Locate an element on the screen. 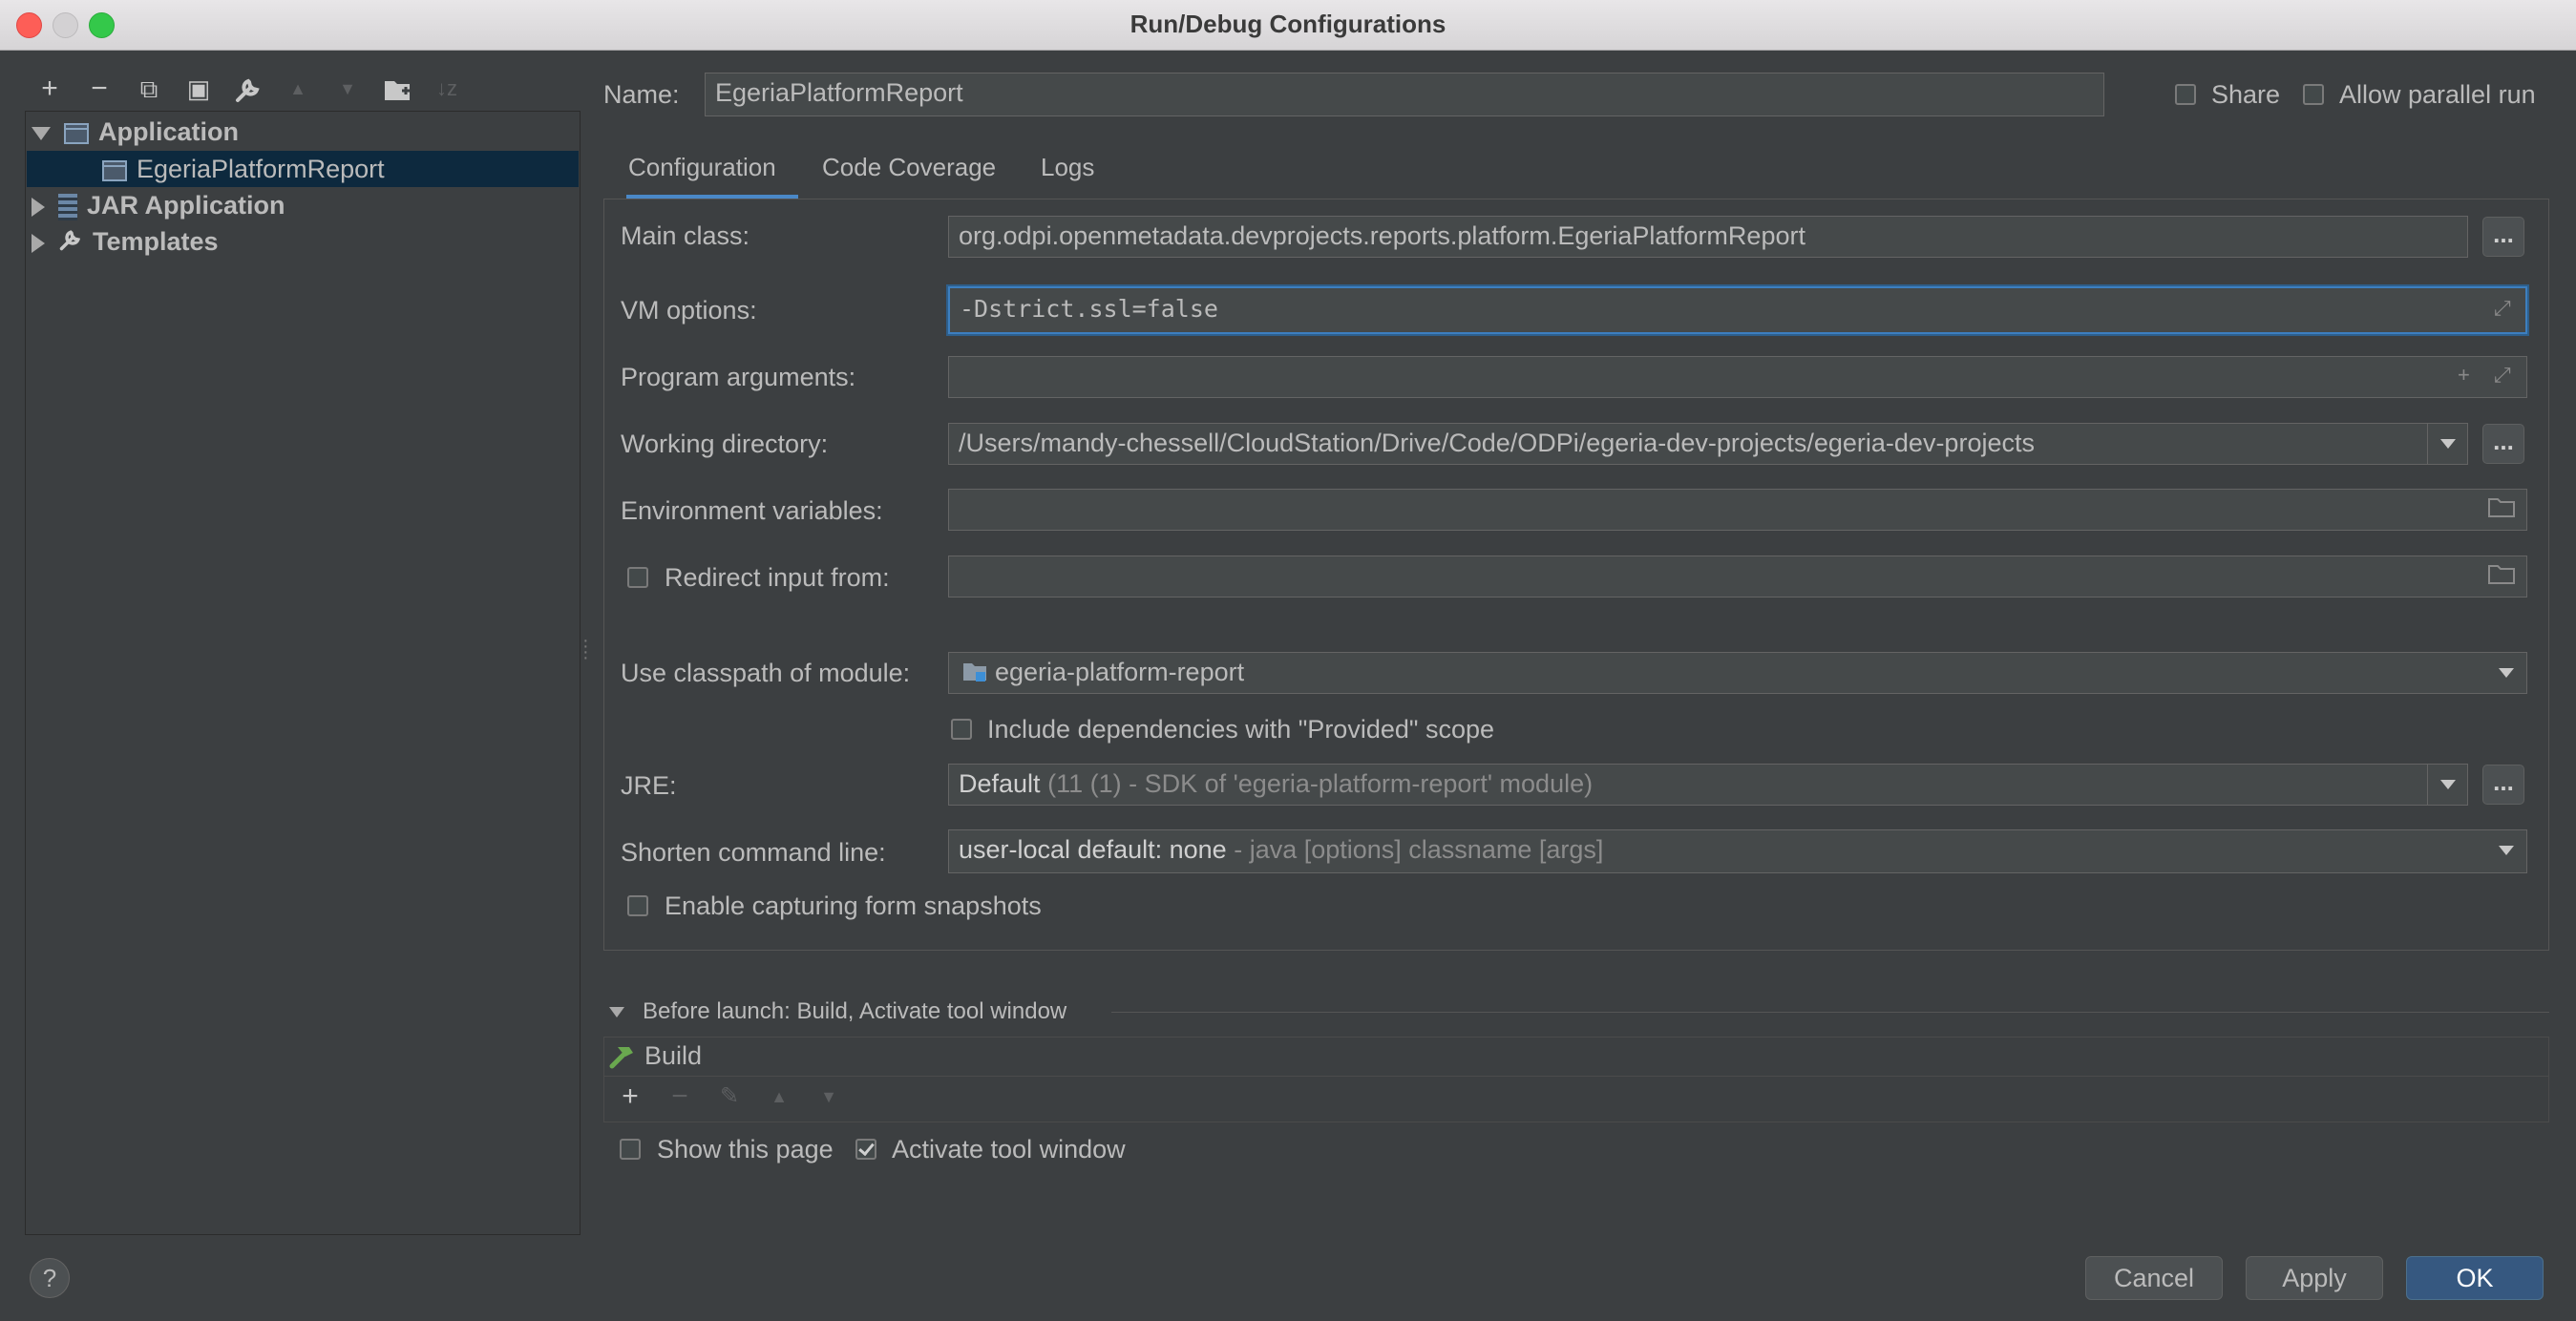 This screenshot has height=1321, width=2576. vm-options-field: -Dstrict.ssl=false is located at coordinates (1737, 310).